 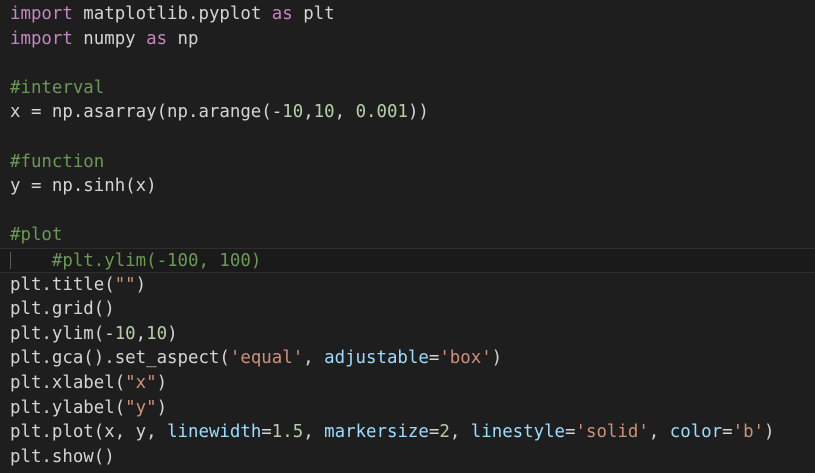 I want to click on code-line: x = np.asarray(np.arange(-10,10, 0.001)), so click(x=219, y=112).